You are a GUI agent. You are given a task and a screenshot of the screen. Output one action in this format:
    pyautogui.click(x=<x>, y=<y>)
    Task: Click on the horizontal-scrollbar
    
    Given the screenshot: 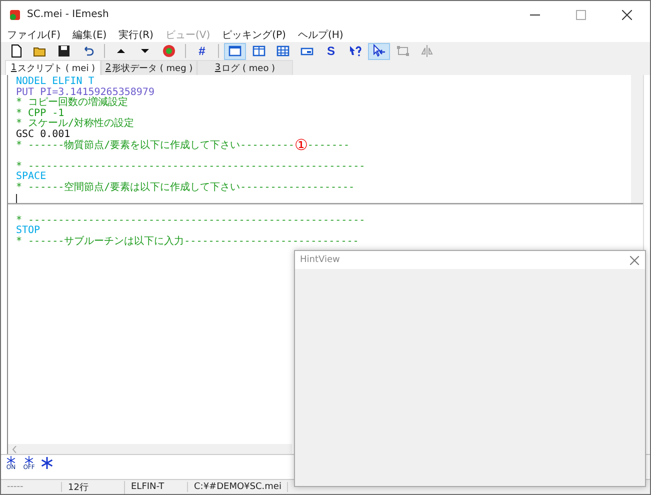 What is the action you would take?
    pyautogui.click(x=150, y=449)
    